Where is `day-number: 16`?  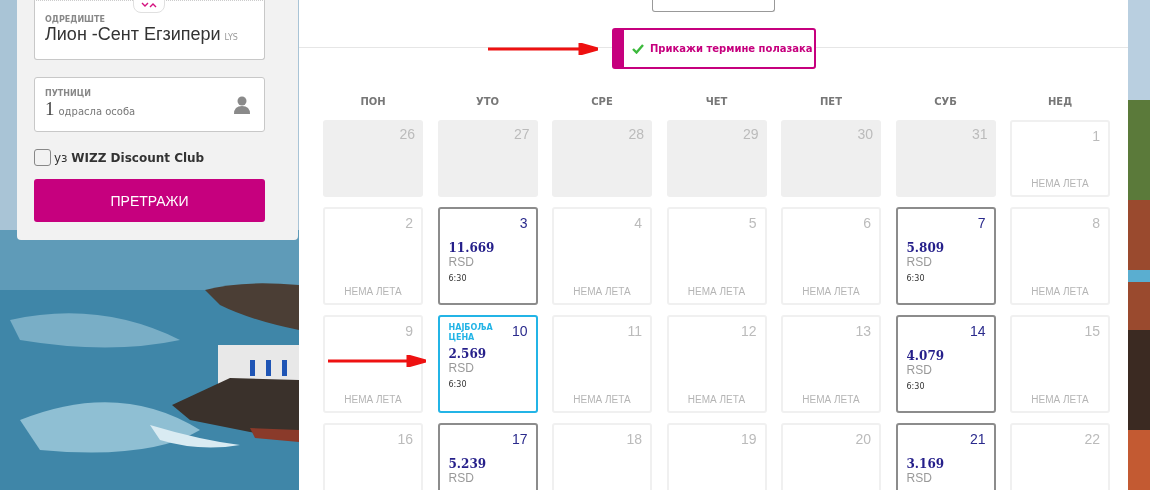
day-number: 16 is located at coordinates (405, 439).